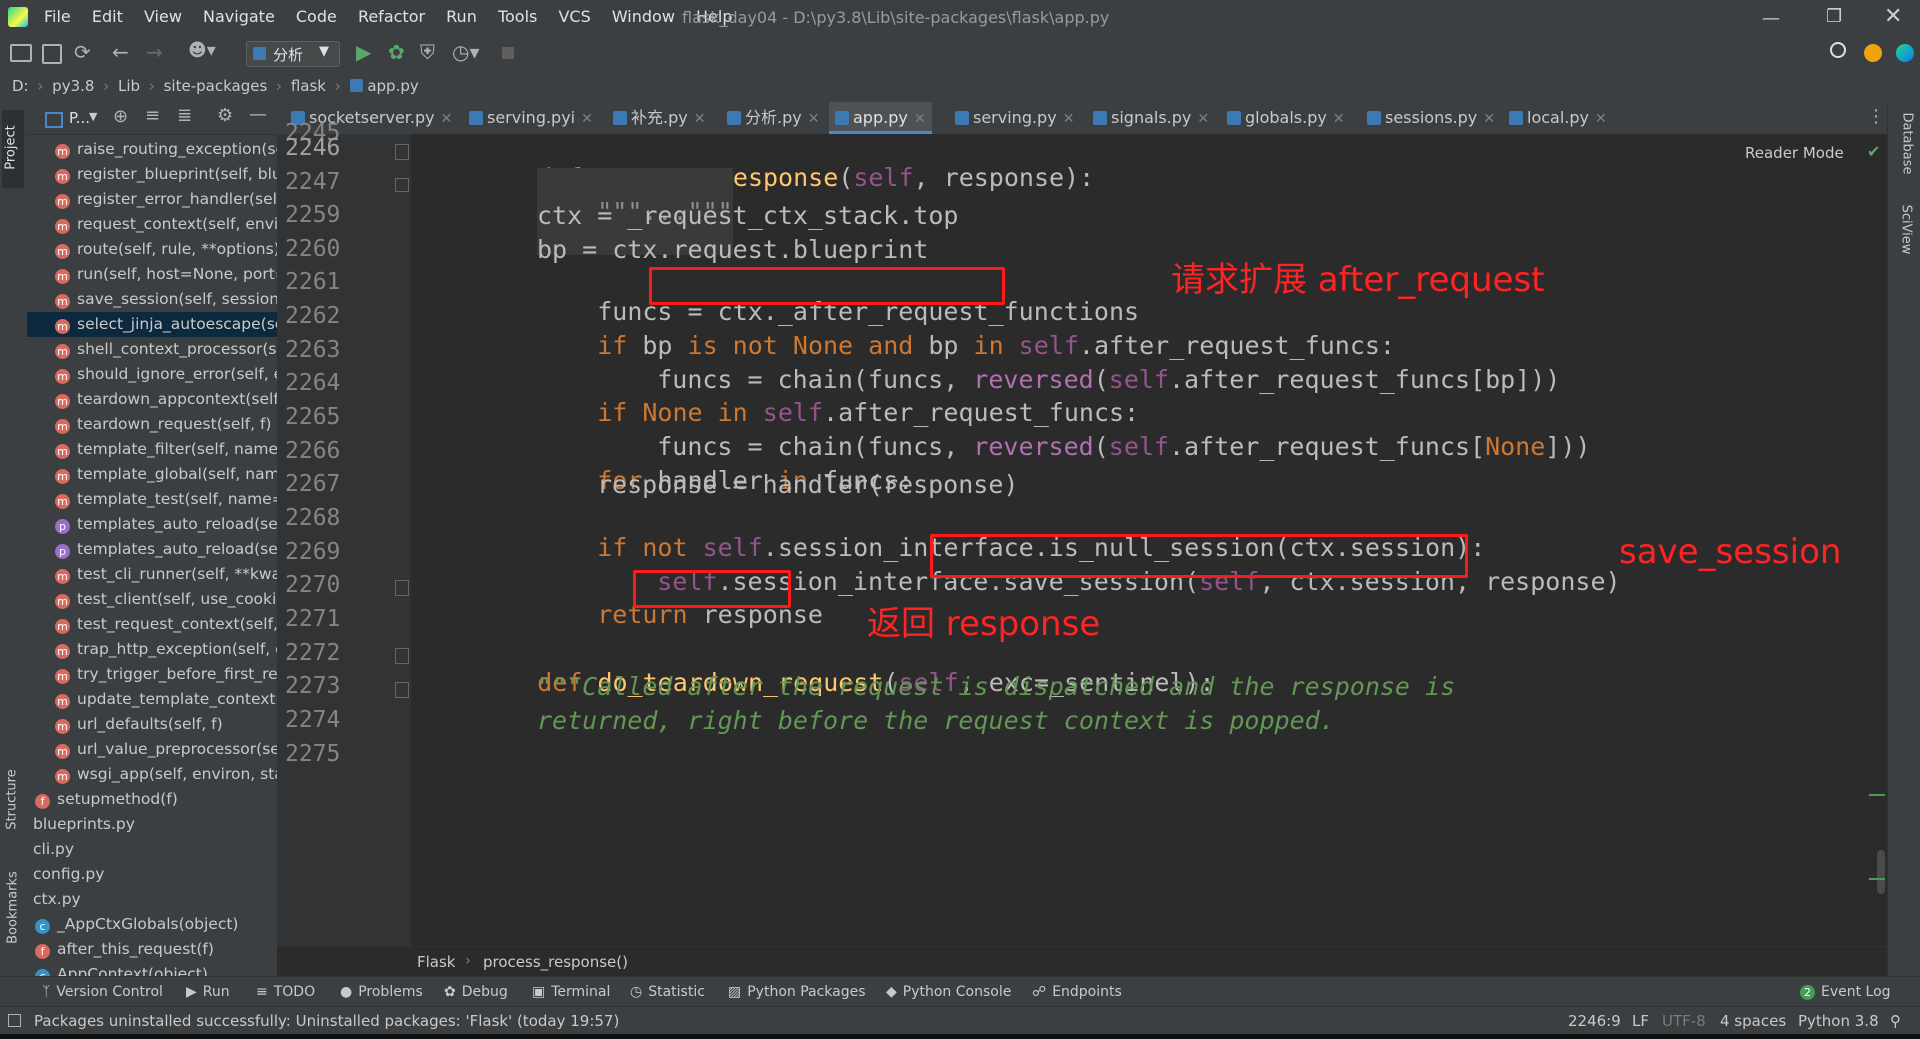 The width and height of the screenshot is (1920, 1039). Describe the element at coordinates (216, 86) in the screenshot. I see `crumb-site-packages: site-packages` at that location.